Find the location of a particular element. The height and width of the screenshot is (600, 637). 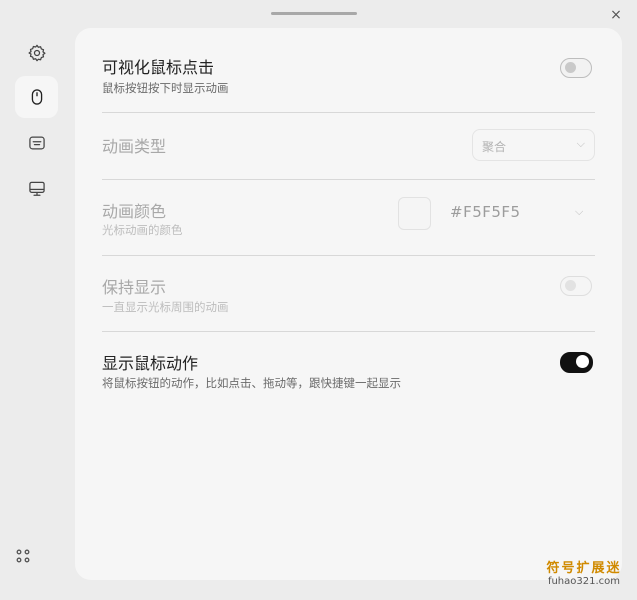

sidebar-item-keyboard is located at coordinates (36, 143).